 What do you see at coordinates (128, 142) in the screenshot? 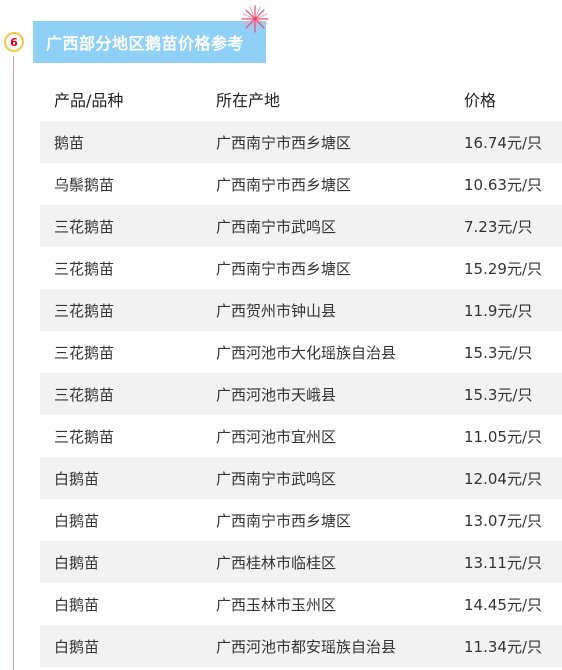
I see `cell-product: 鹅苗` at bounding box center [128, 142].